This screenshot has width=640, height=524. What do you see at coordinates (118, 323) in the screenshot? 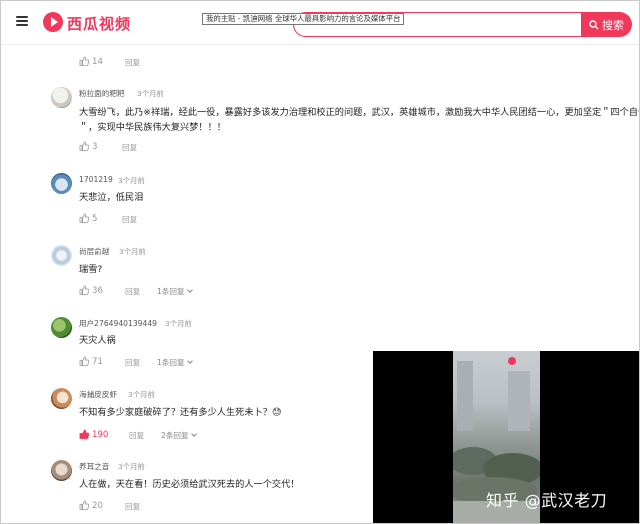
I see `comment-username: 用户2764940139449` at bounding box center [118, 323].